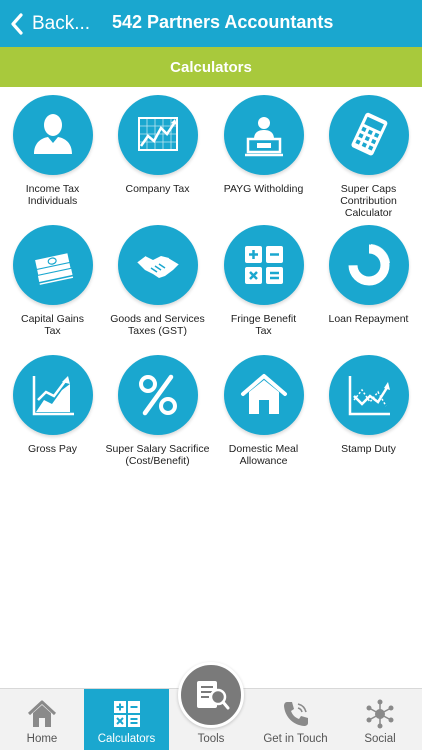  I want to click on section-bar: Calculators, so click(211, 67).